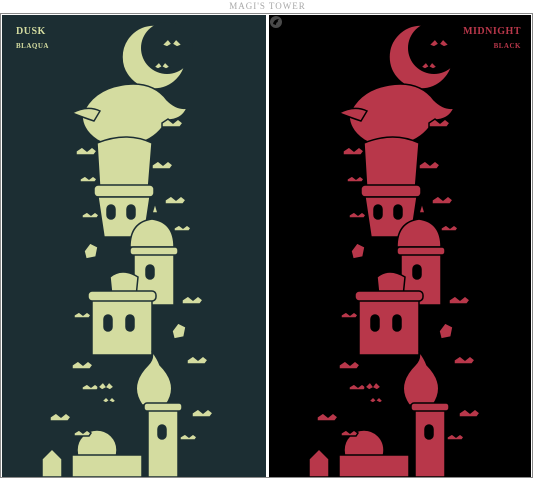 Image resolution: width=535 pixels, height=480 pixels. What do you see at coordinates (31, 31) in the screenshot?
I see `panel-title: DUSK` at bounding box center [31, 31].